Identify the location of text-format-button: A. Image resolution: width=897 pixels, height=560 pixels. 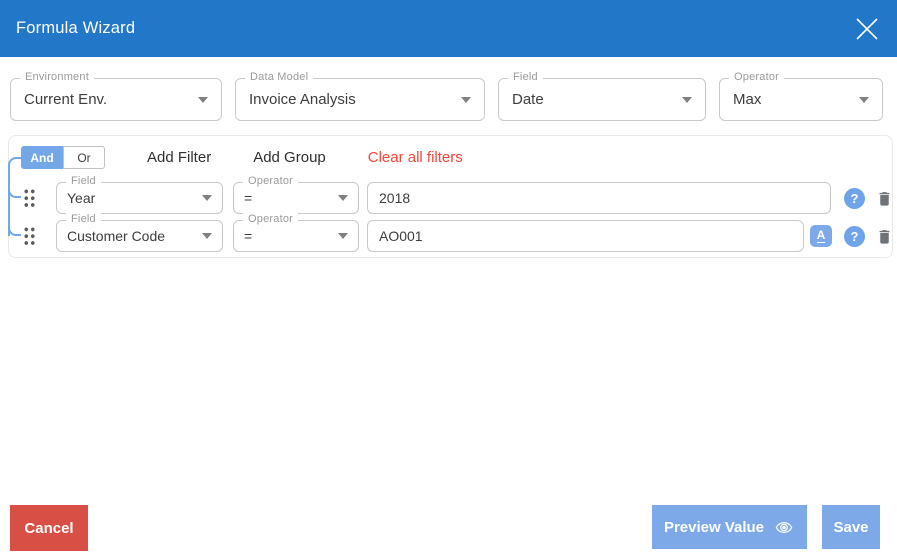
(821, 236).